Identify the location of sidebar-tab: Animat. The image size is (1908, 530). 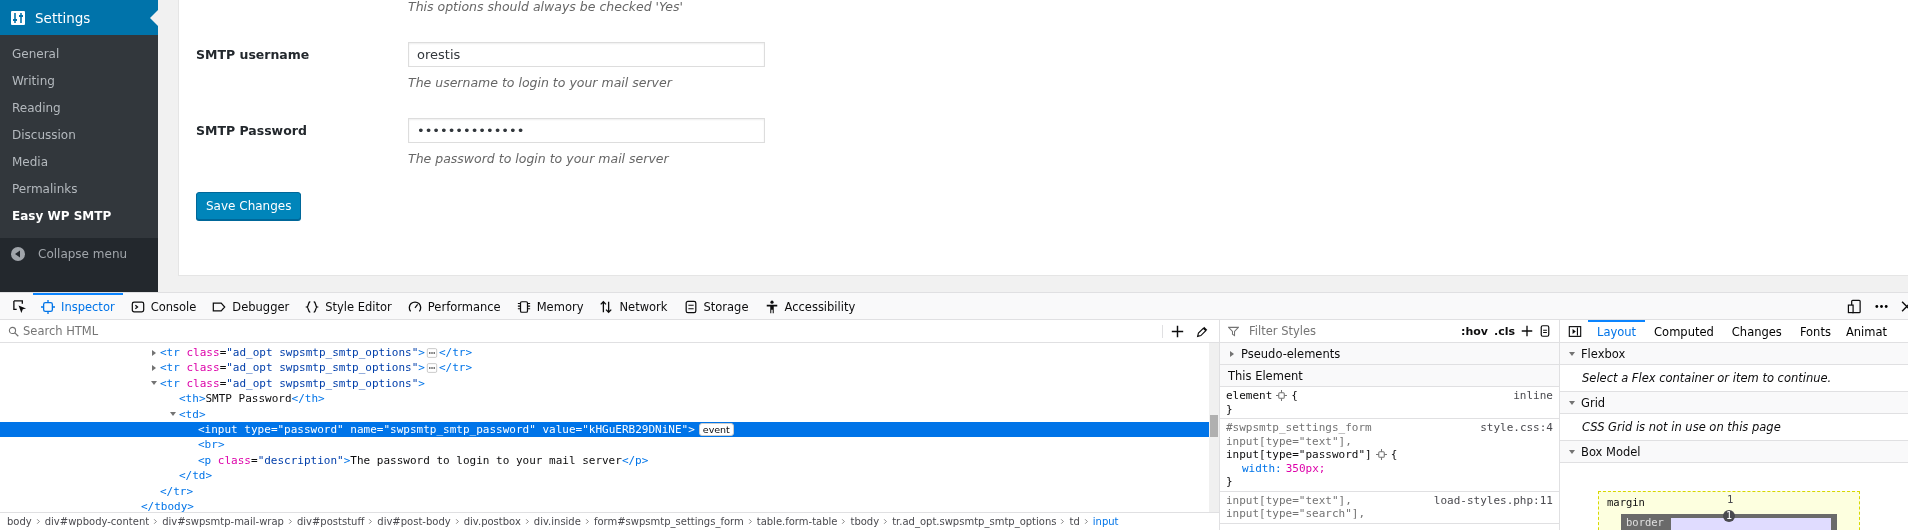
(1863, 331).